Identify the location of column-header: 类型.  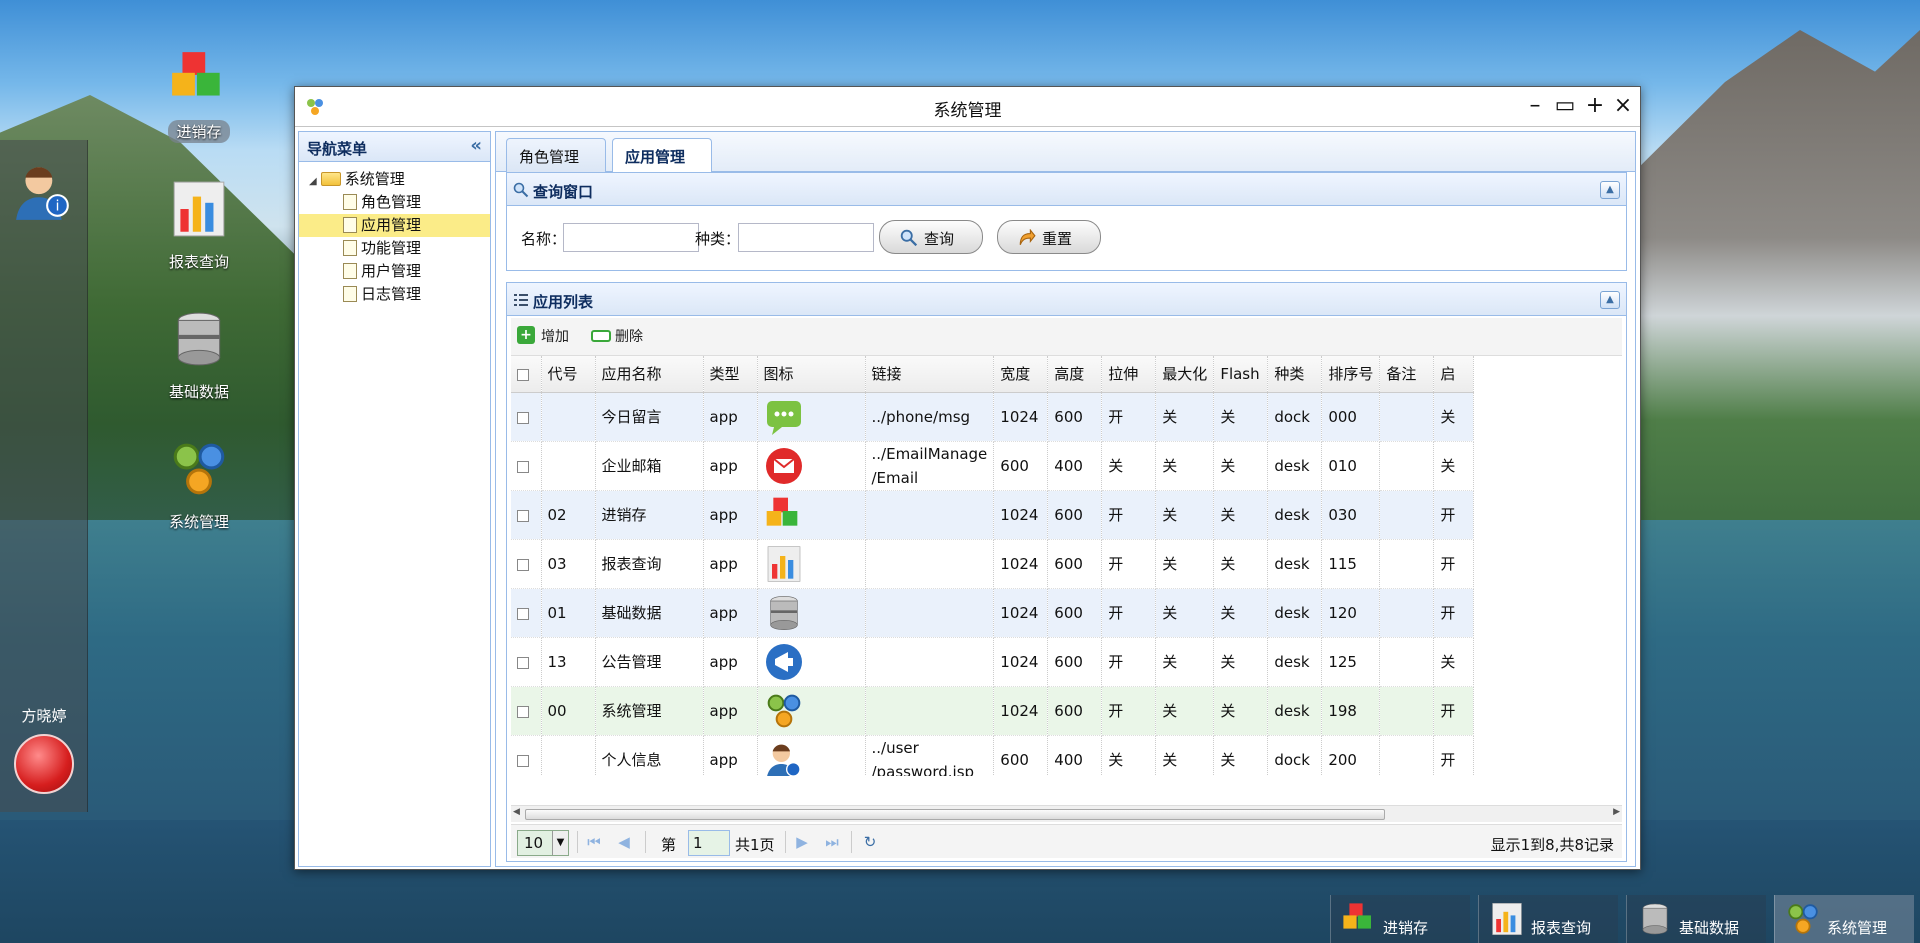
(730, 374).